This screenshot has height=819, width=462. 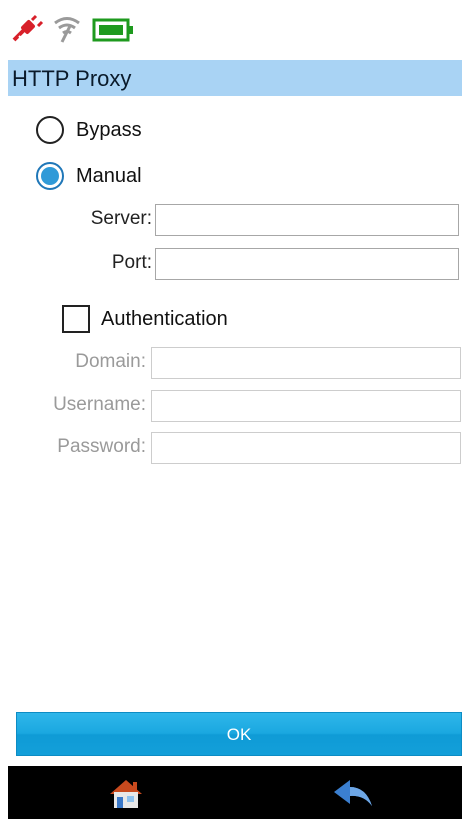 I want to click on server-input, so click(x=307, y=220).